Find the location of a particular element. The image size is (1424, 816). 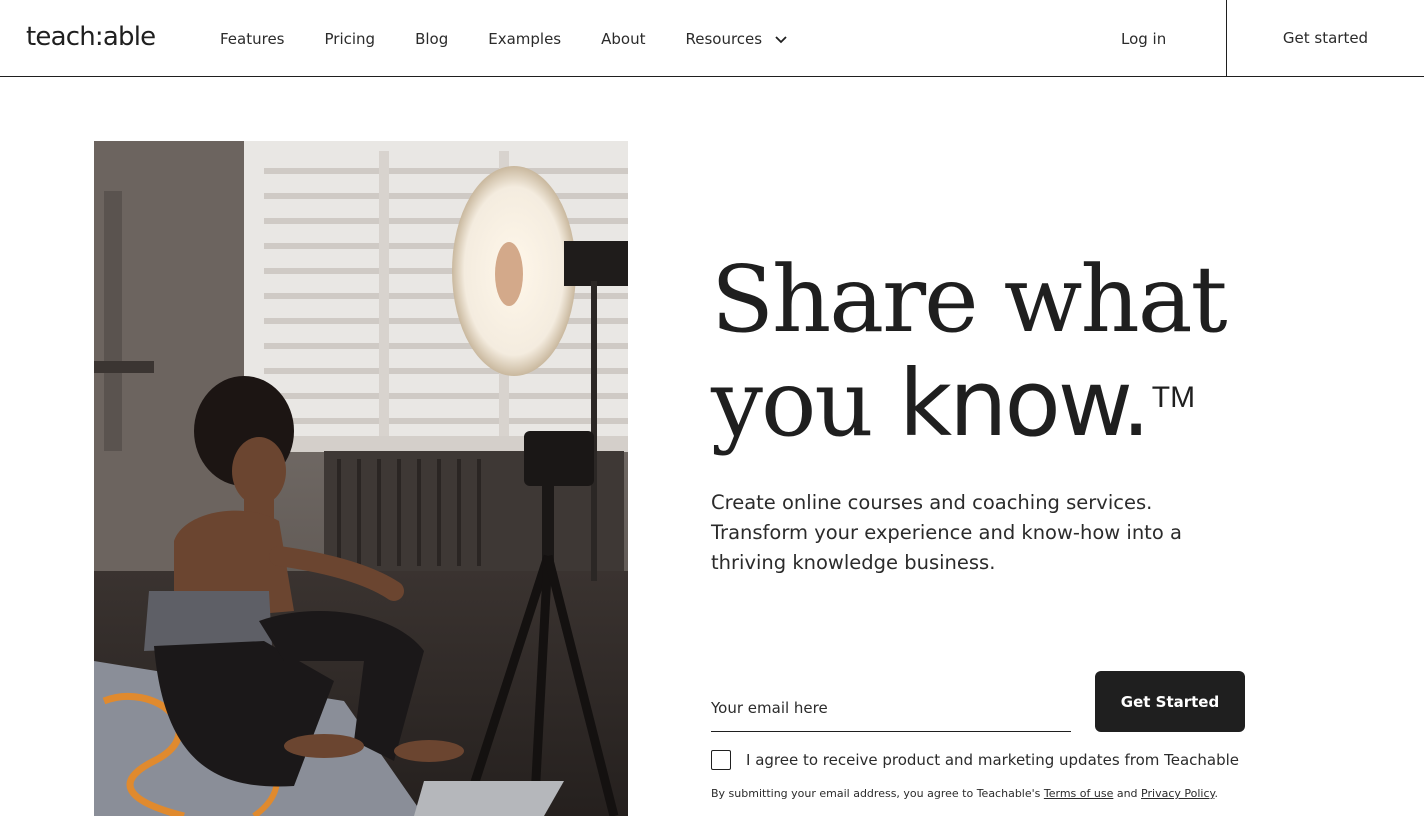

nav-features: Features is located at coordinates (252, 39).